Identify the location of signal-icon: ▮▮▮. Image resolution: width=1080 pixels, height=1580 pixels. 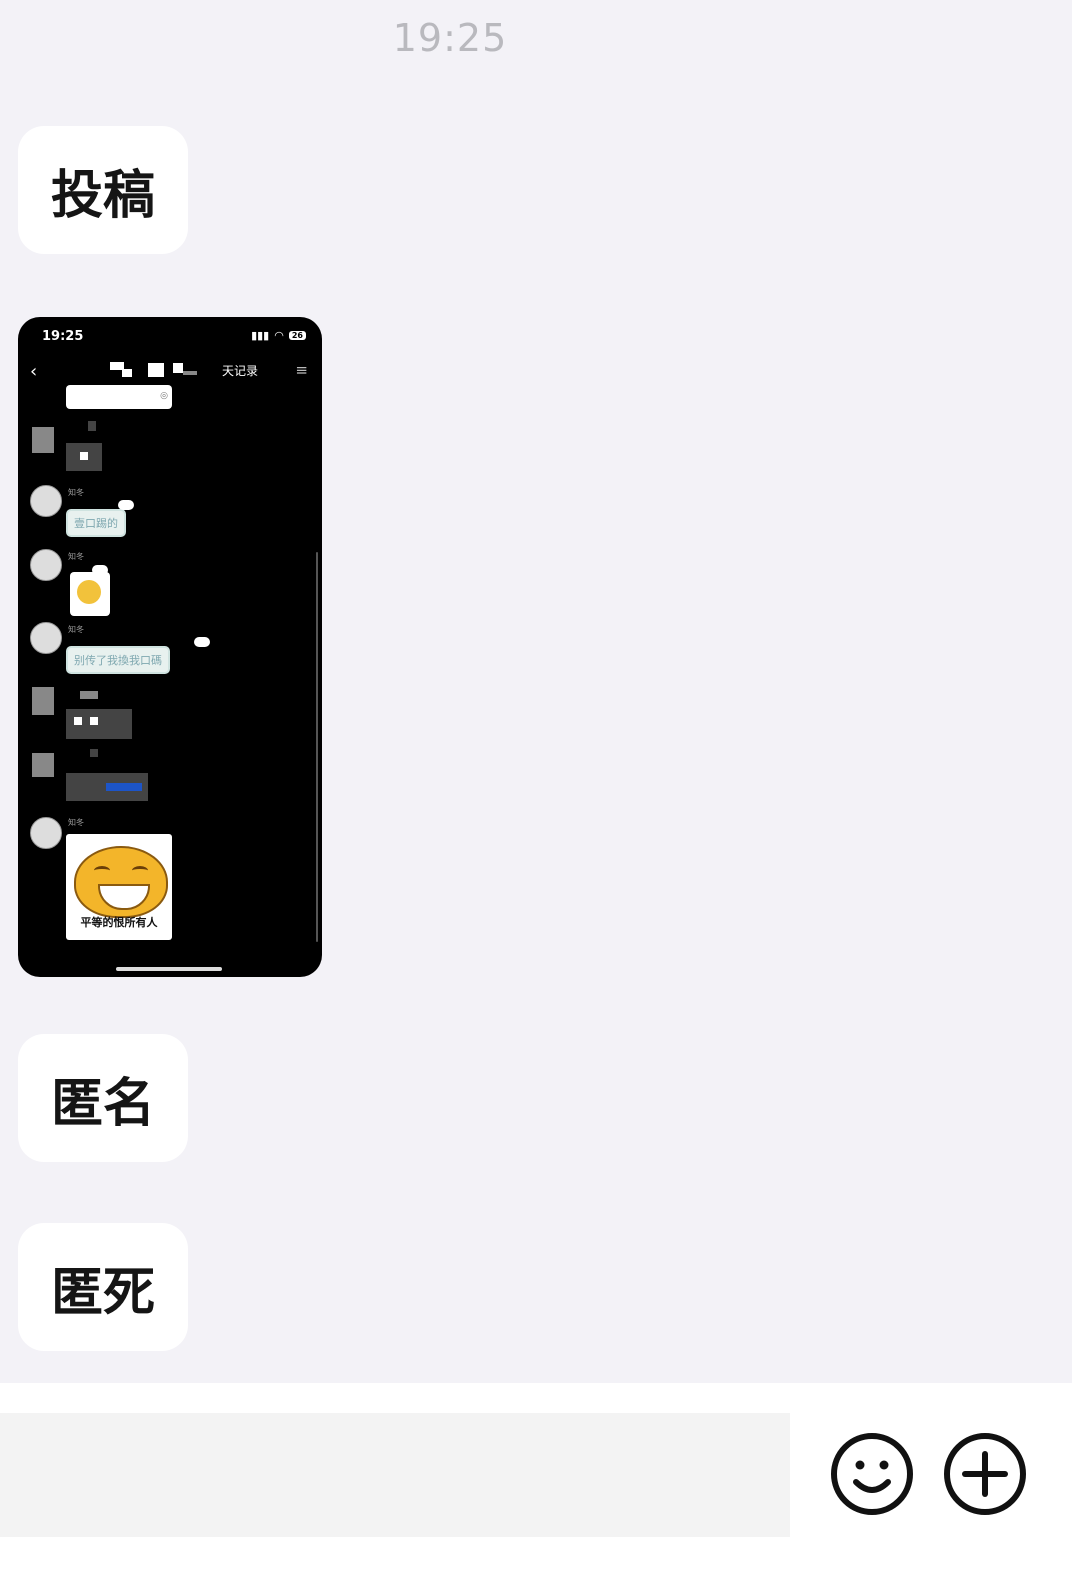
(260, 335).